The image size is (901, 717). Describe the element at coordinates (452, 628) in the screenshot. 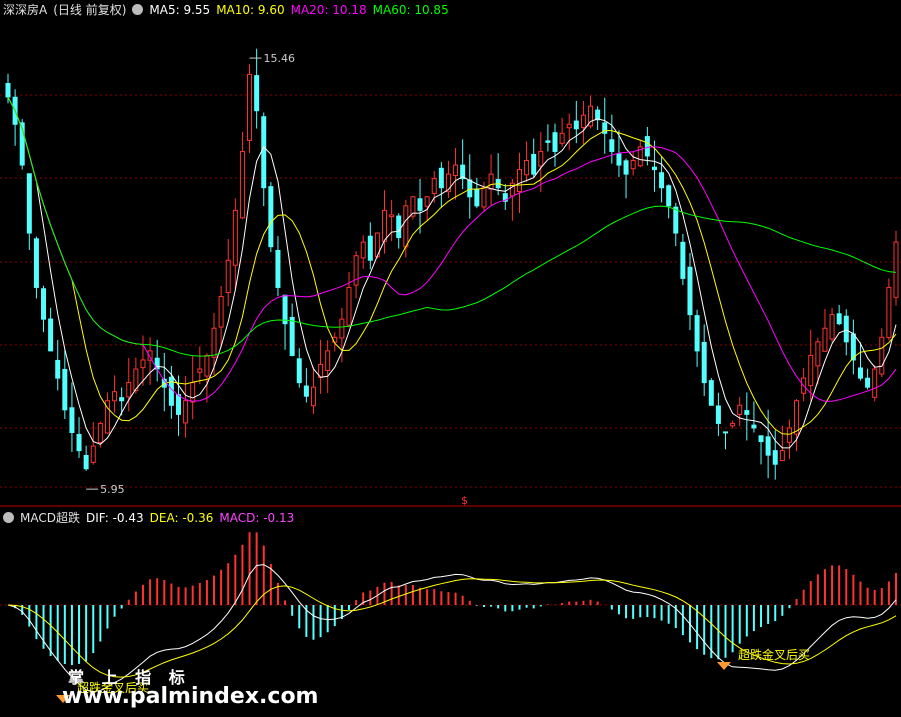

I see `dea-line` at that location.